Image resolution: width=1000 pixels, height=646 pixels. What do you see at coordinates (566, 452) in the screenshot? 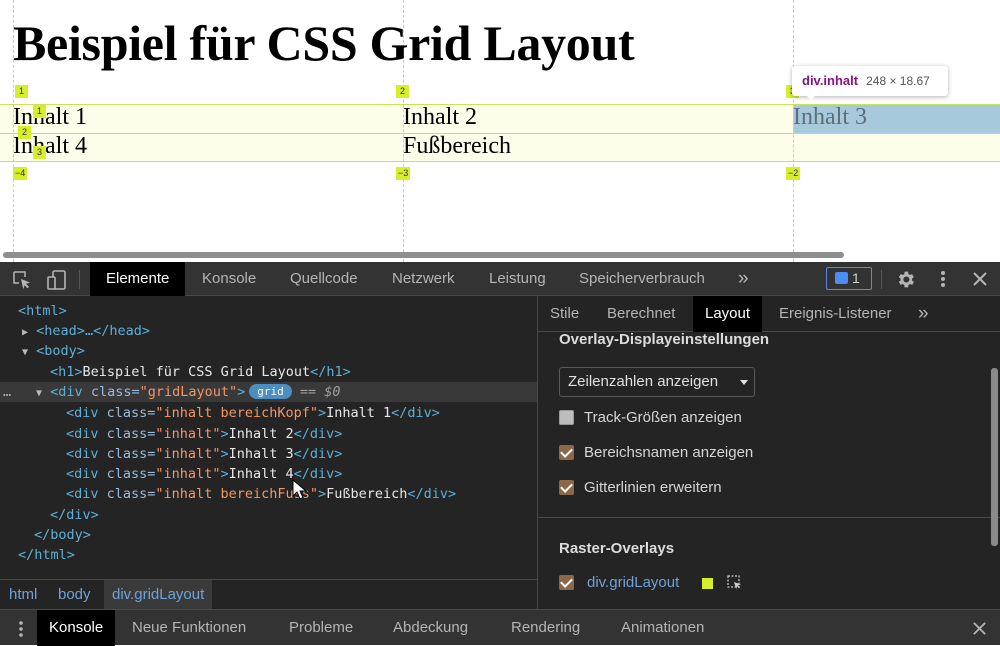
I see `area-names-checkbox` at bounding box center [566, 452].